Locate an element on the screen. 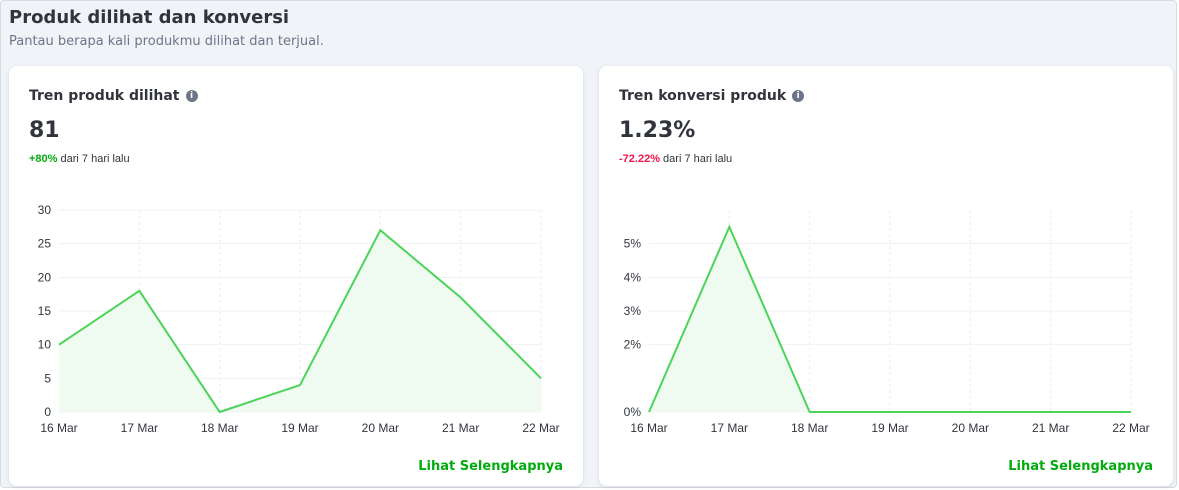 This screenshot has width=1179, height=490. conversion-chart-ytick-label: 0% is located at coordinates (633, 412).